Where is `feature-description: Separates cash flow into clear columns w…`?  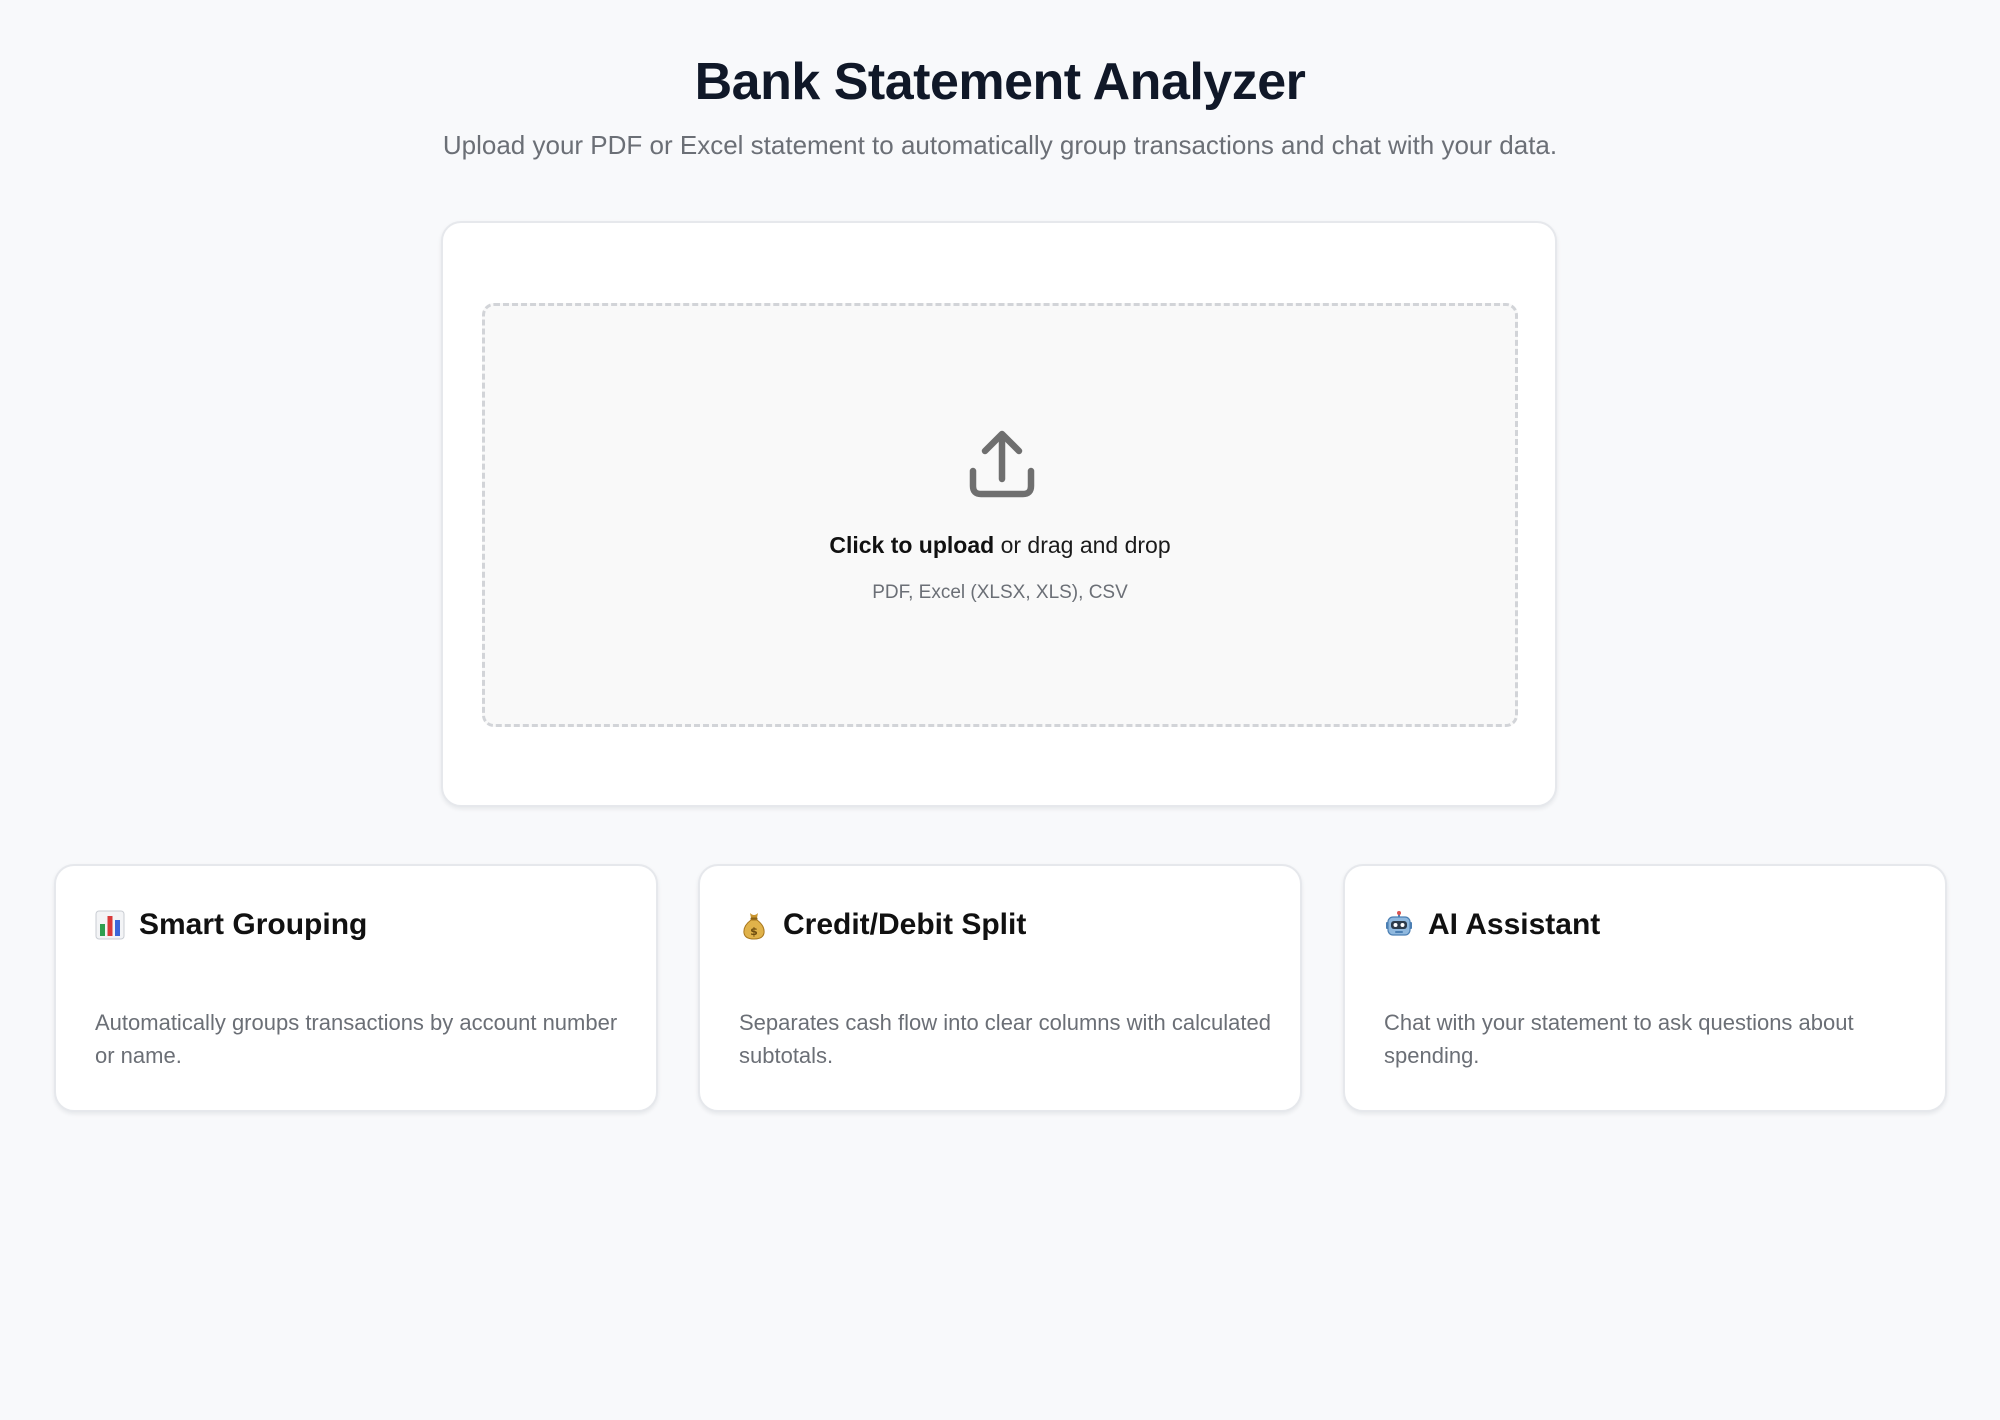
feature-description: Separates cash flow into clear columns w… is located at coordinates (1005, 1039).